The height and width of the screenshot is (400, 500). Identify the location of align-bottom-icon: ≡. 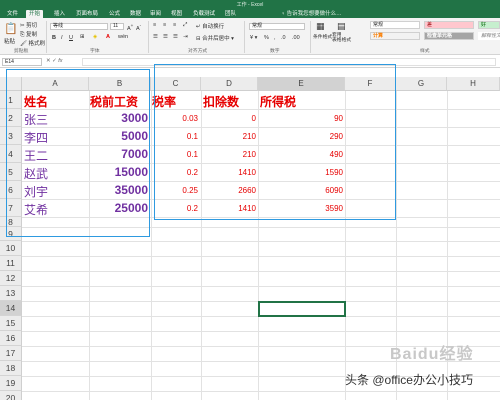
(174, 25).